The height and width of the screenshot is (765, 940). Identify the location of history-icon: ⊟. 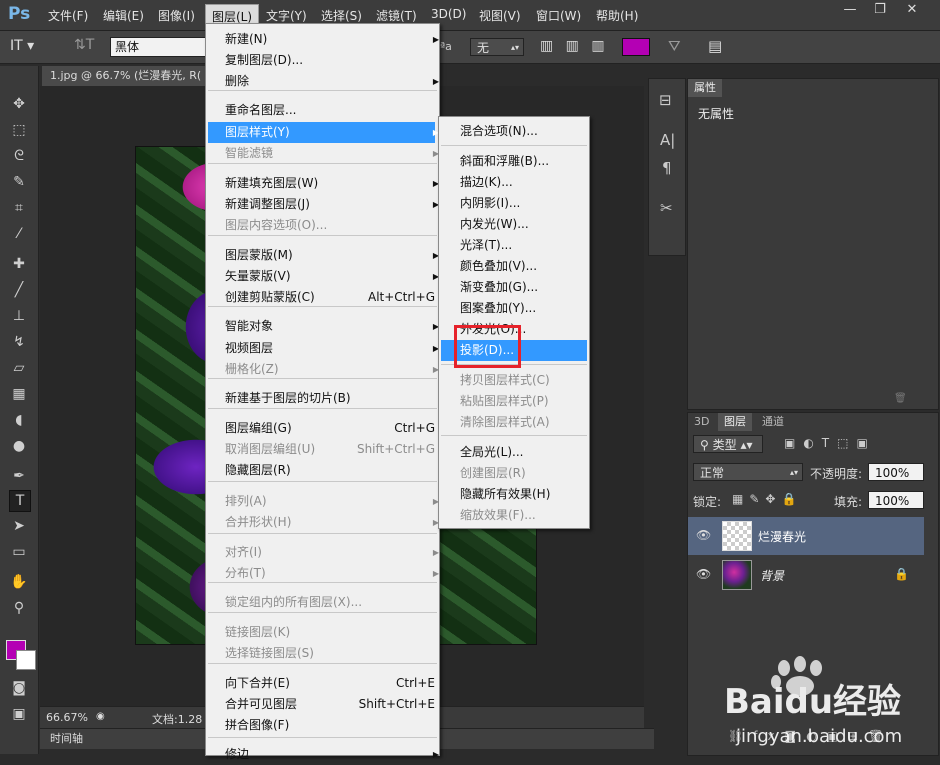
(665, 100).